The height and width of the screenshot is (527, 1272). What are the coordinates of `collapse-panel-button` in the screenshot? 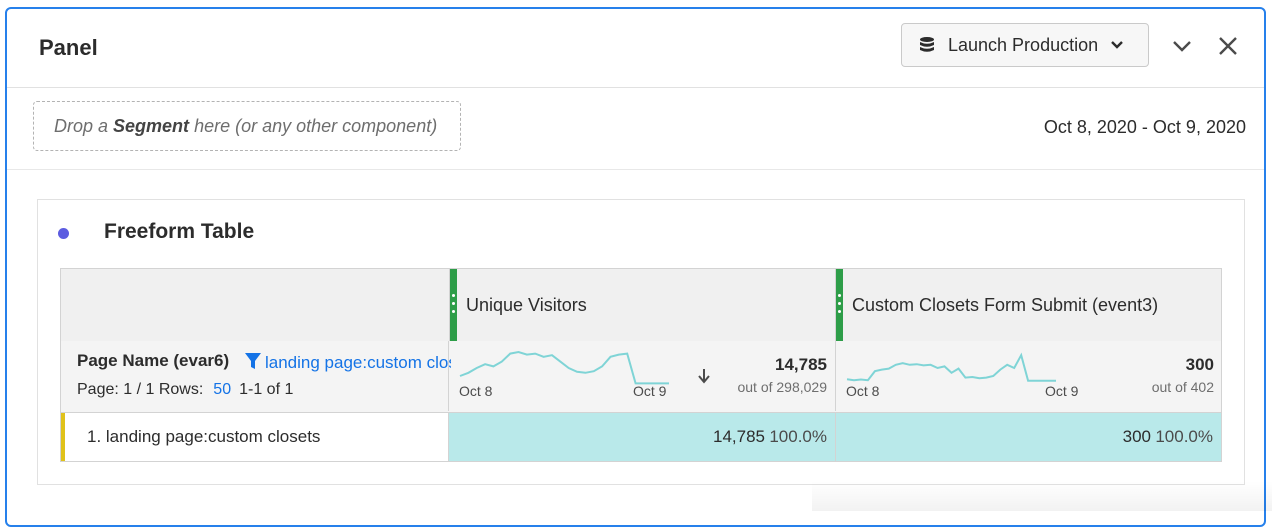 It's located at (1182, 46).